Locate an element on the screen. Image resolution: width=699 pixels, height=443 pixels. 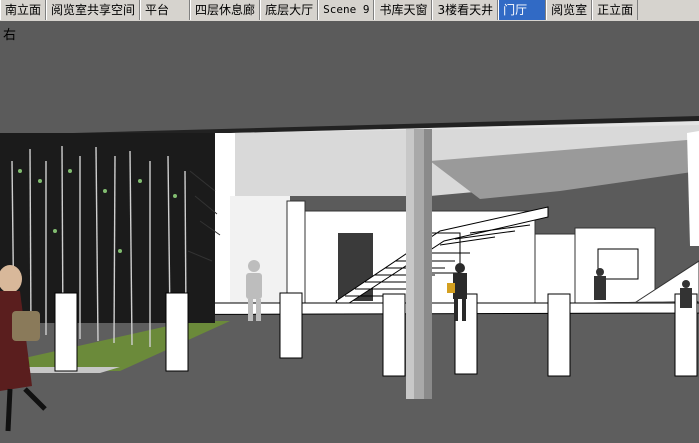
tab-foyer: 门厅 is located at coordinates (522, 10).